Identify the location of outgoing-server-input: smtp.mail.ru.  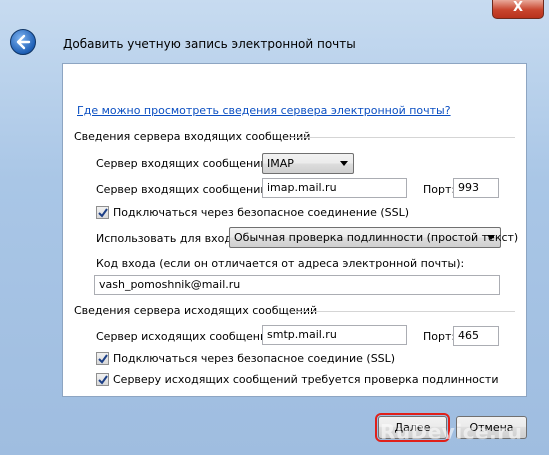
(334, 335).